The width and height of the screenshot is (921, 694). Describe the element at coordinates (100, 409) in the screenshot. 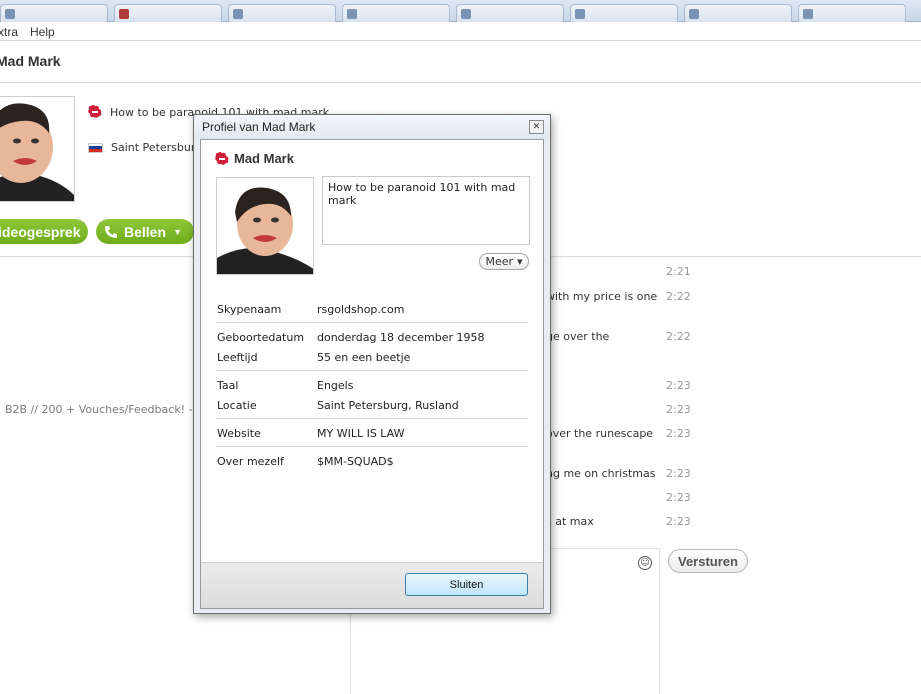

I see `contact-bio-snippet: B2B // 200 + Vouches/Feedback! - Buyi` at that location.